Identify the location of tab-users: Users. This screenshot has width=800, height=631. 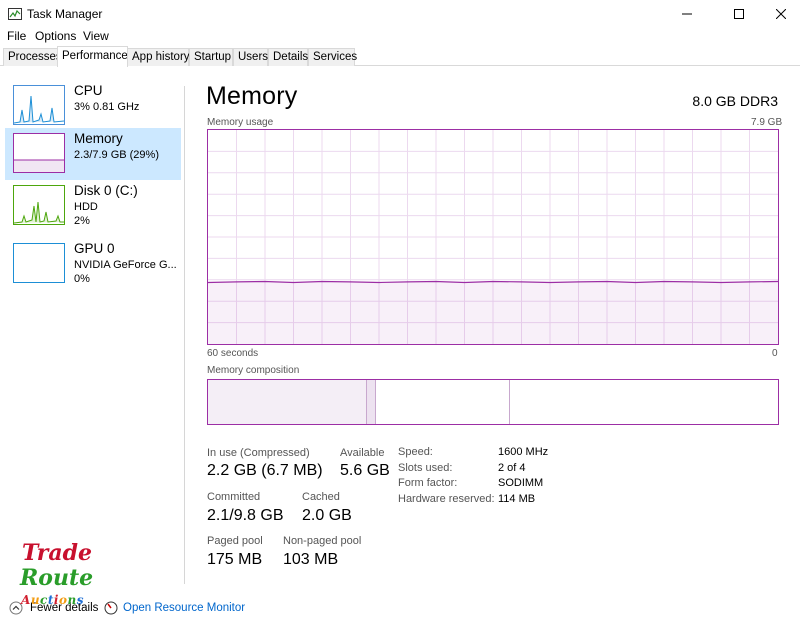
(250, 57).